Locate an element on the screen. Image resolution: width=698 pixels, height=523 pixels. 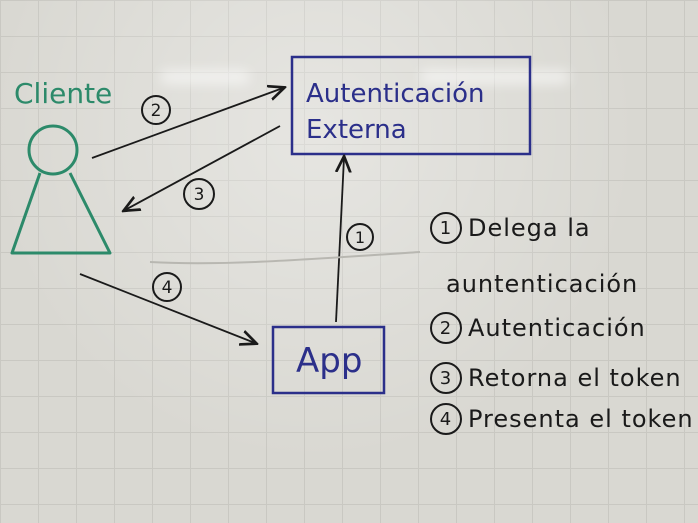
legend-text: Presenta el token is located at coordinates (581, 419).